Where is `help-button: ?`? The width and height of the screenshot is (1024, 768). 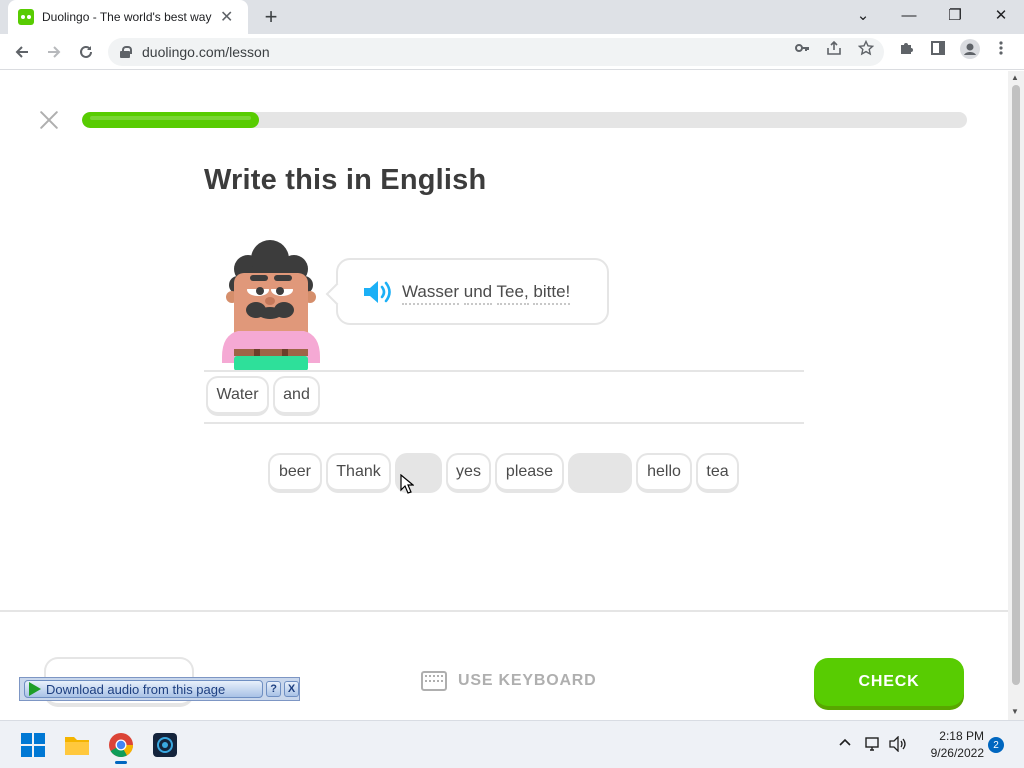
help-button: ? is located at coordinates (274, 689).